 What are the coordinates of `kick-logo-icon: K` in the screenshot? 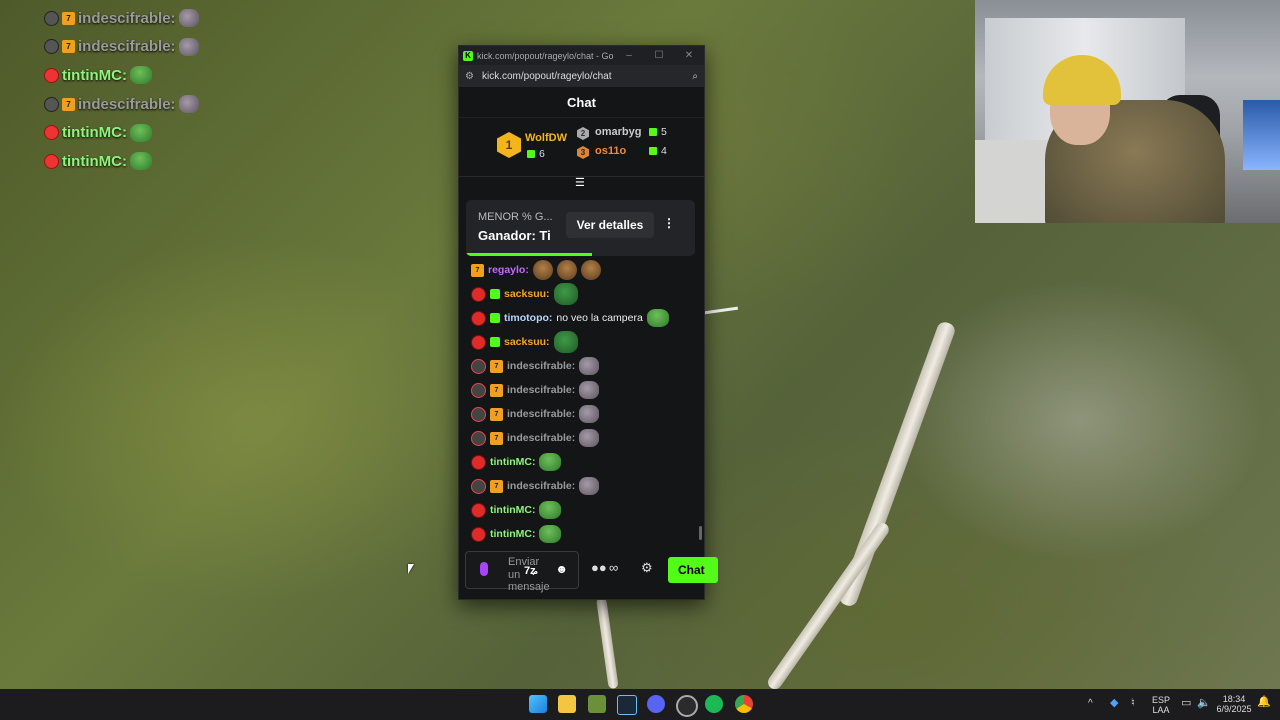 It's located at (468, 55).